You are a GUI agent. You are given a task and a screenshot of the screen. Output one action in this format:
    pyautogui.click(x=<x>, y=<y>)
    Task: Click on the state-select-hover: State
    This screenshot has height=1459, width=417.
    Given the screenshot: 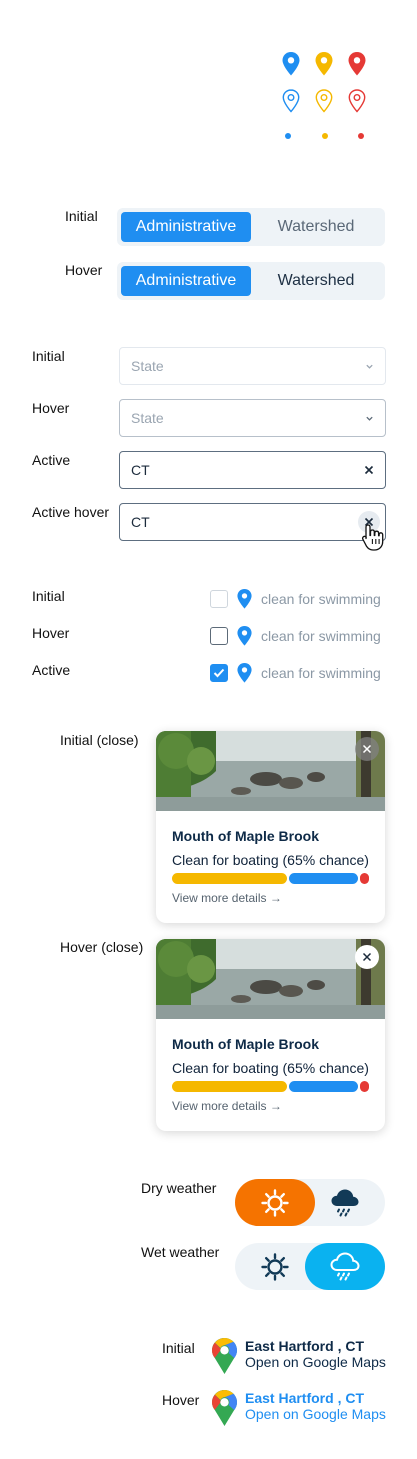 What is the action you would take?
    pyautogui.click(x=252, y=418)
    